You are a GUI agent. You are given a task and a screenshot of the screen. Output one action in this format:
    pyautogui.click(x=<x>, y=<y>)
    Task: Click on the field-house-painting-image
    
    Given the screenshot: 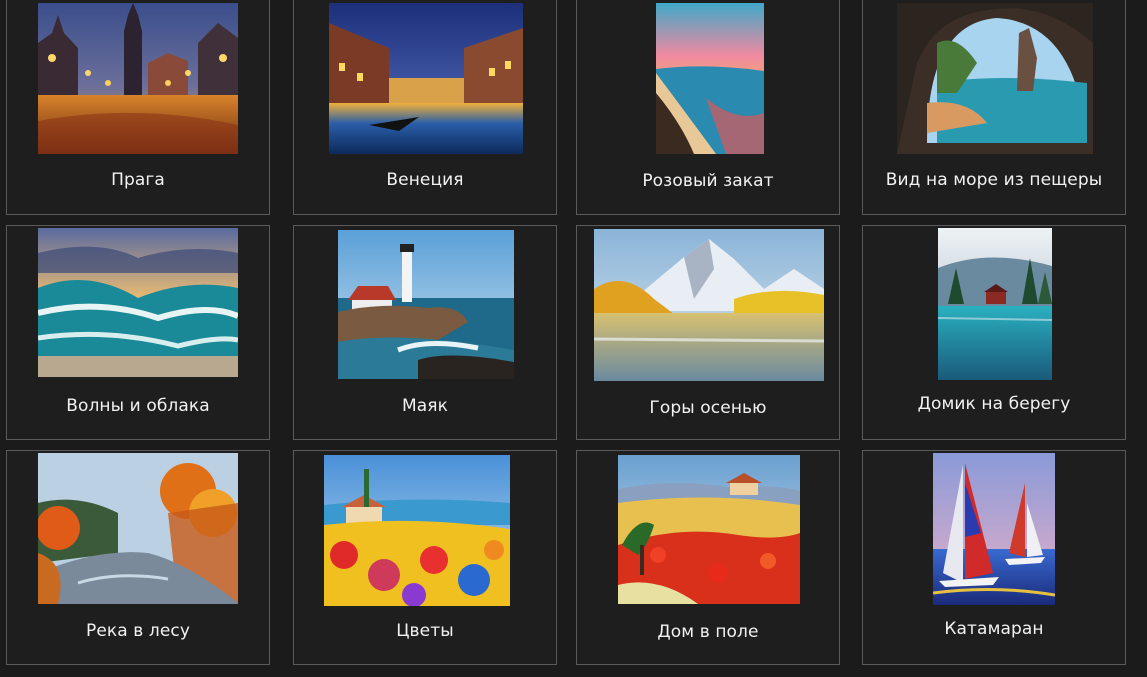 What is the action you would take?
    pyautogui.click(x=709, y=529)
    